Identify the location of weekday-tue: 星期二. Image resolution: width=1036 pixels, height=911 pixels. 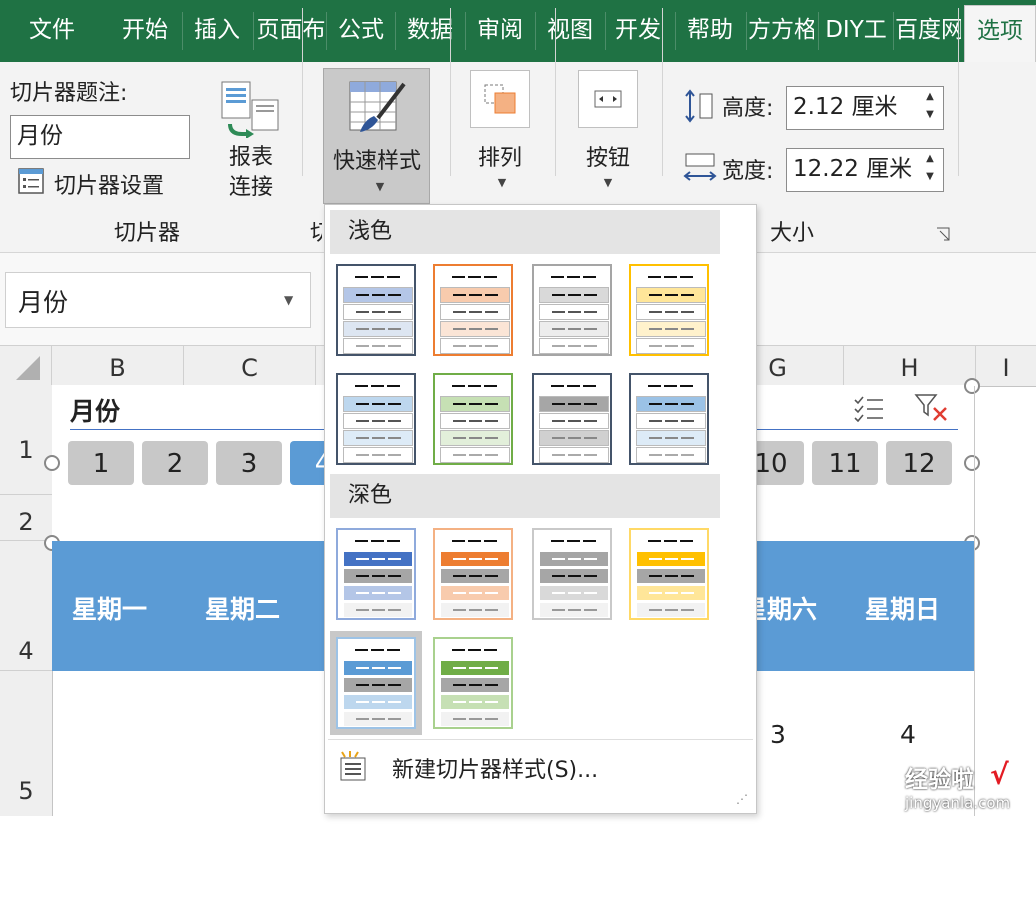
(242, 608).